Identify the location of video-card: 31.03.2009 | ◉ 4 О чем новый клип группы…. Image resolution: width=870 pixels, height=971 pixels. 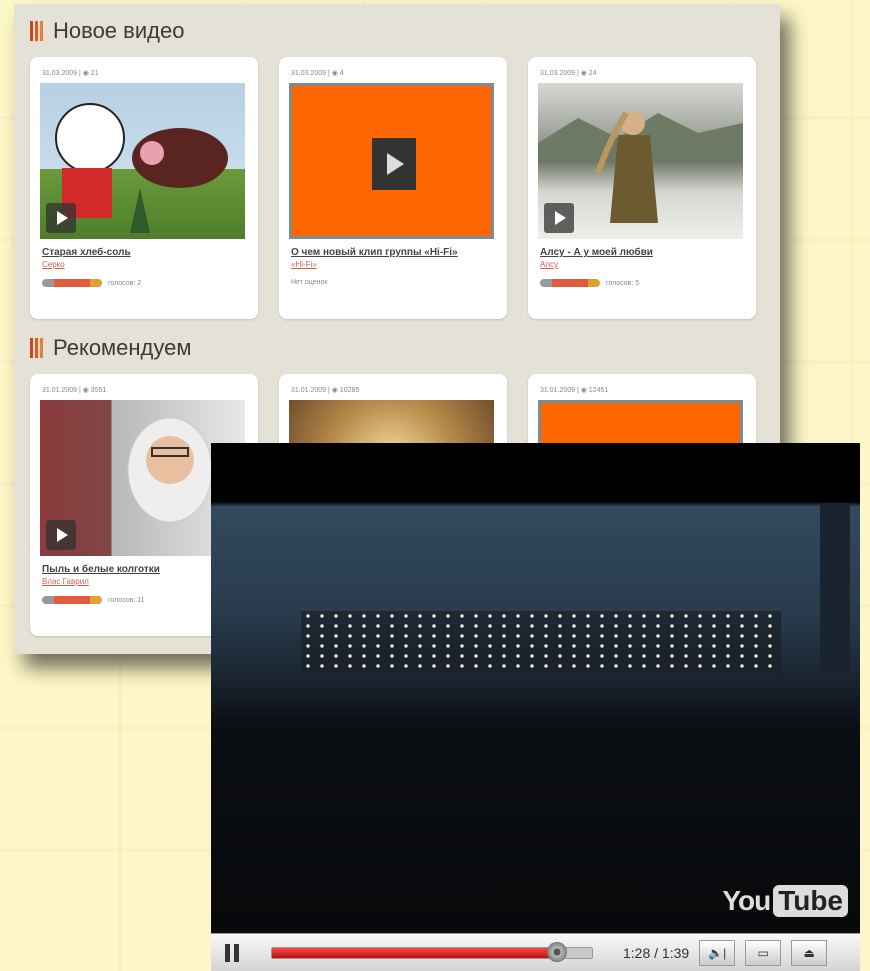
(393, 188).